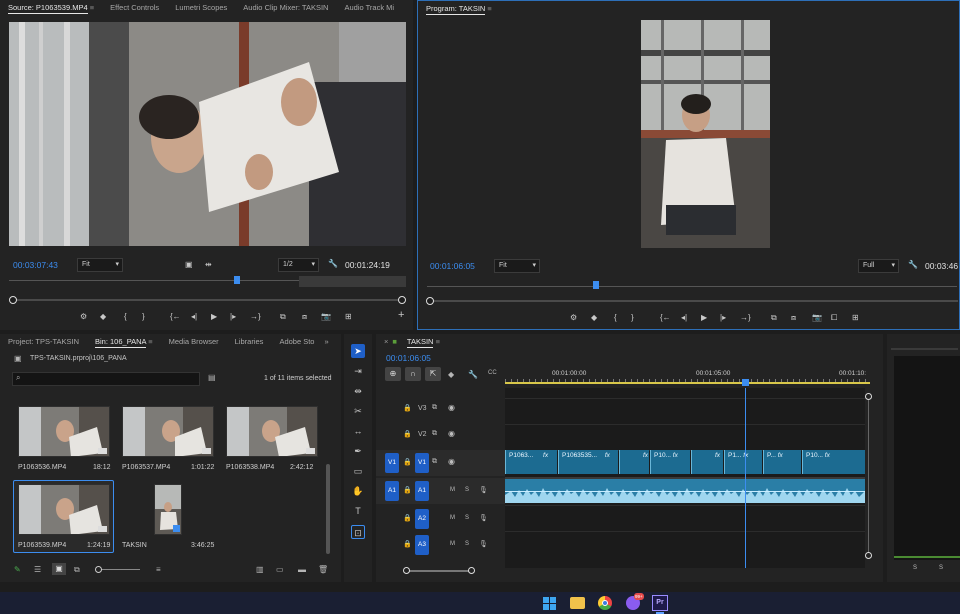  Describe the element at coordinates (685, 491) in the screenshot. I see `audio-clip` at that location.